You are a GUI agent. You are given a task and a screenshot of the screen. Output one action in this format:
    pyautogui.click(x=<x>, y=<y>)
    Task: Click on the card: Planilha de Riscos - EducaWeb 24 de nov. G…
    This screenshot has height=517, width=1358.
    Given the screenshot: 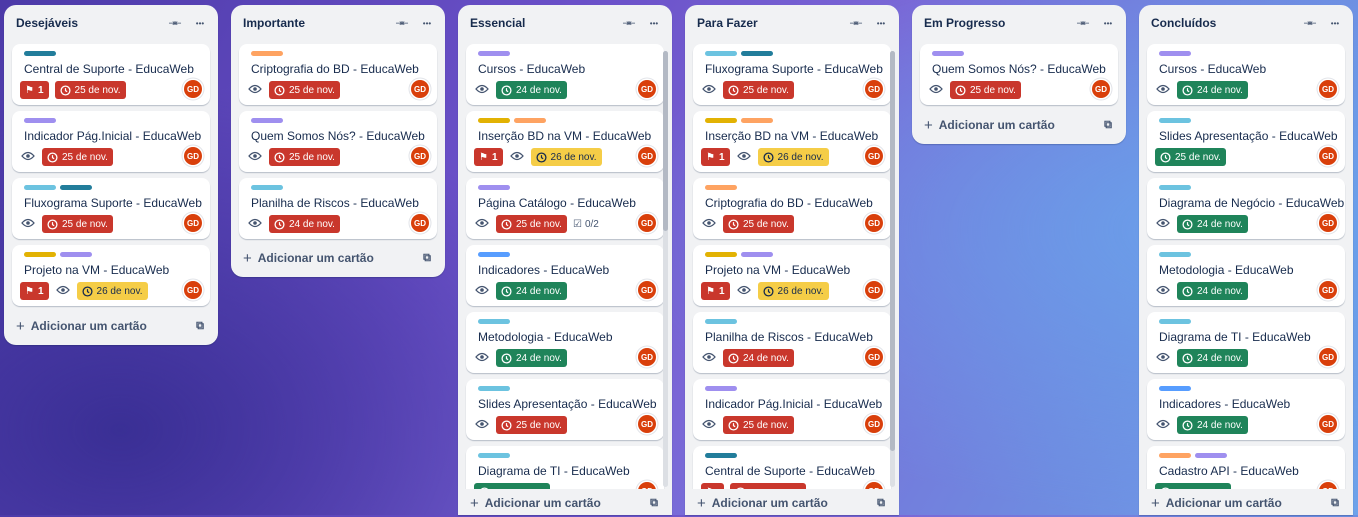 What is the action you would take?
    pyautogui.click(x=792, y=342)
    